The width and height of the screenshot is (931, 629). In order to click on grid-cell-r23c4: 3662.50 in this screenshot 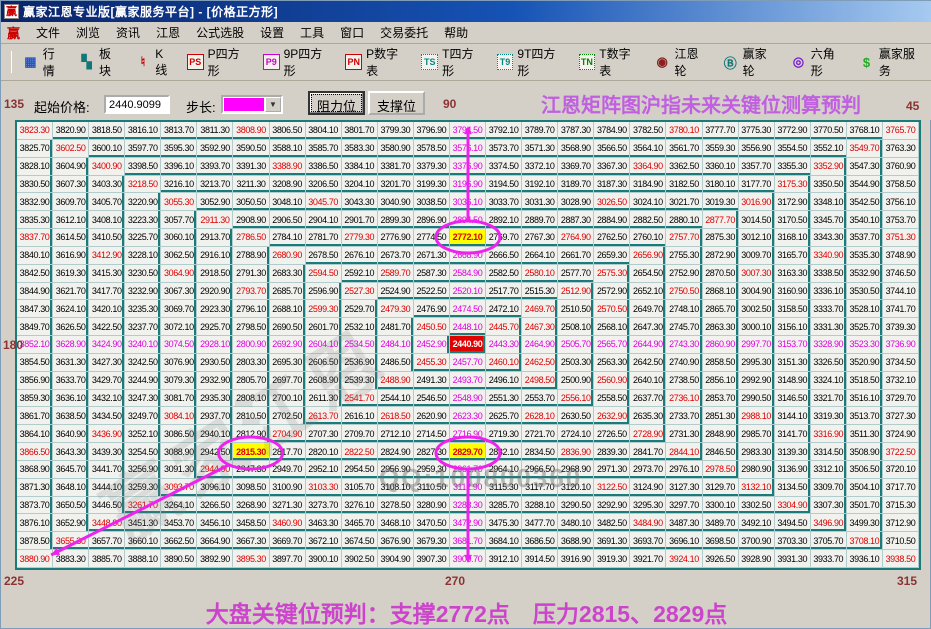, I will do `click(179, 541)`.